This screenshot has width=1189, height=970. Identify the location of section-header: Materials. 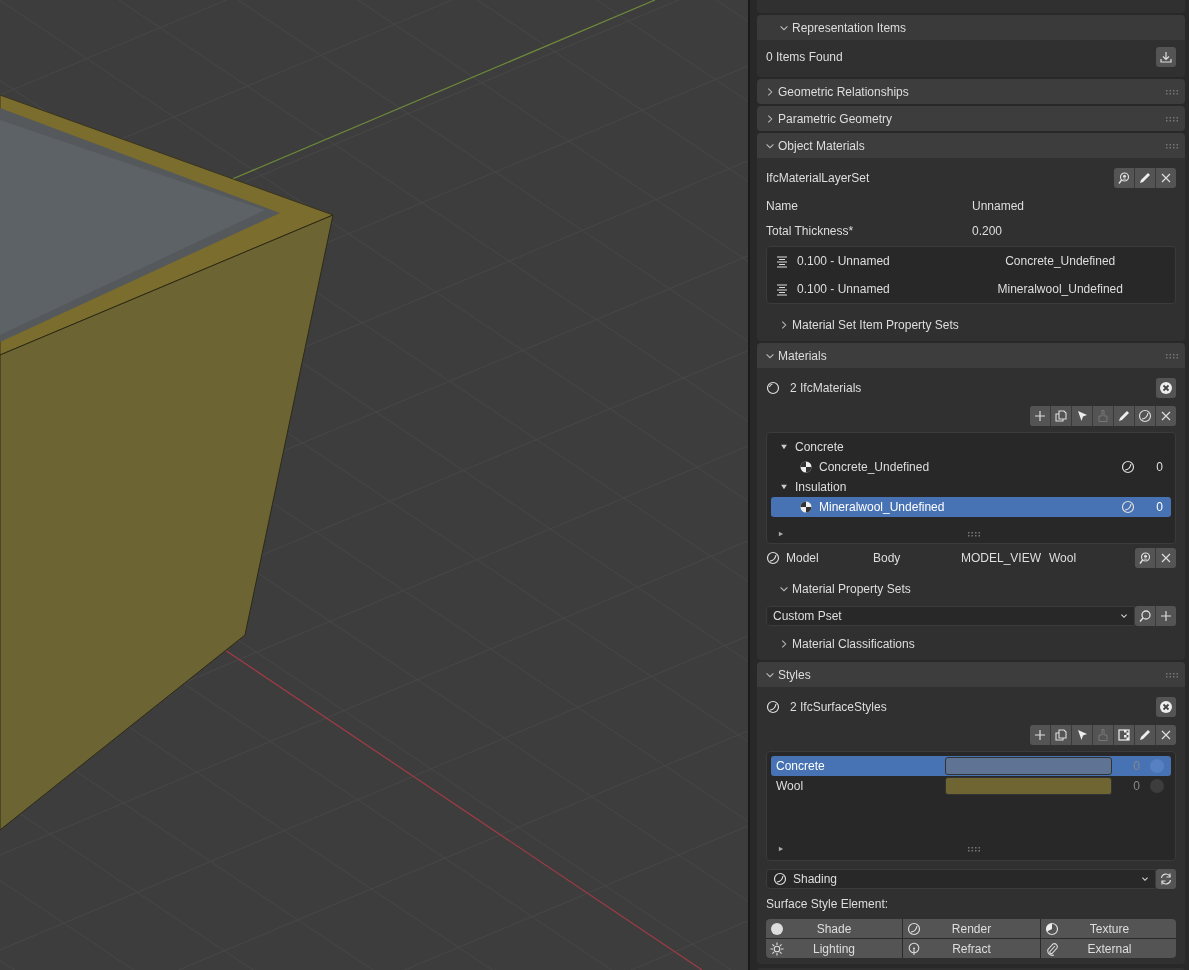
(971, 355).